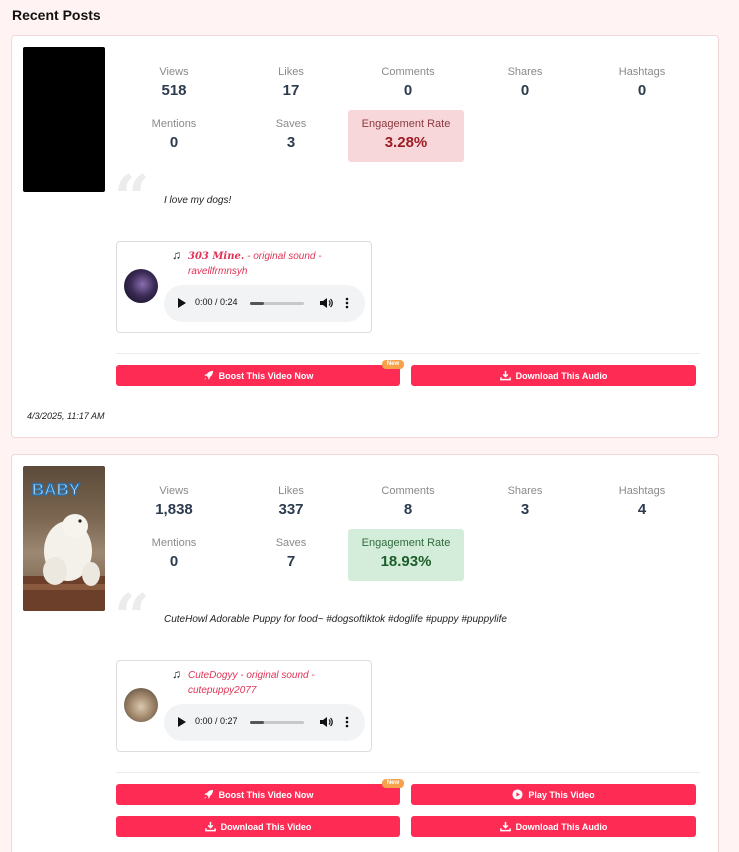 Image resolution: width=739 pixels, height=852 pixels. What do you see at coordinates (208, 794) in the screenshot?
I see `rocket-icon` at bounding box center [208, 794].